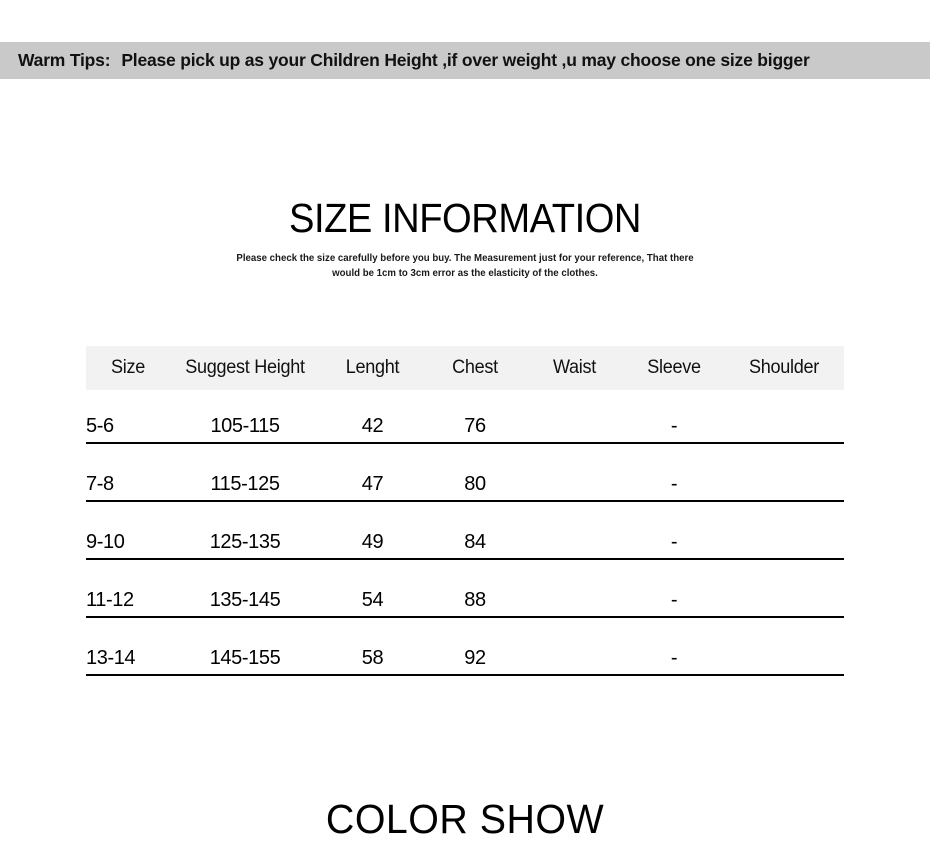 Image resolution: width=930 pixels, height=843 pixels. I want to click on cell-suggest-height: 135-145, so click(245, 588).